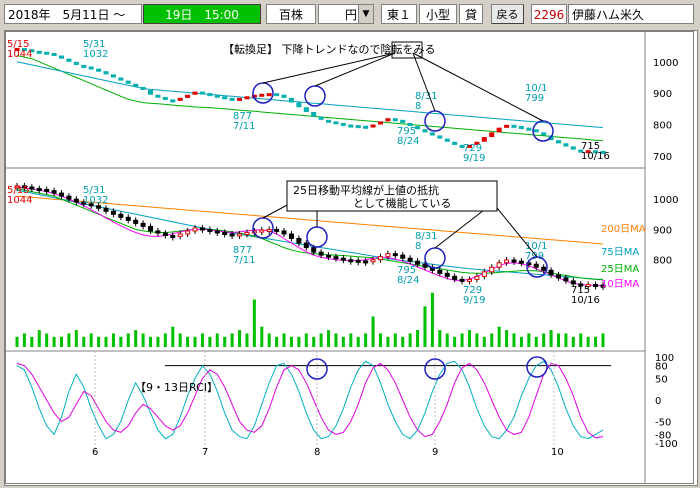 The image size is (700, 488). I want to click on y-tick-label: -50, so click(663, 423).